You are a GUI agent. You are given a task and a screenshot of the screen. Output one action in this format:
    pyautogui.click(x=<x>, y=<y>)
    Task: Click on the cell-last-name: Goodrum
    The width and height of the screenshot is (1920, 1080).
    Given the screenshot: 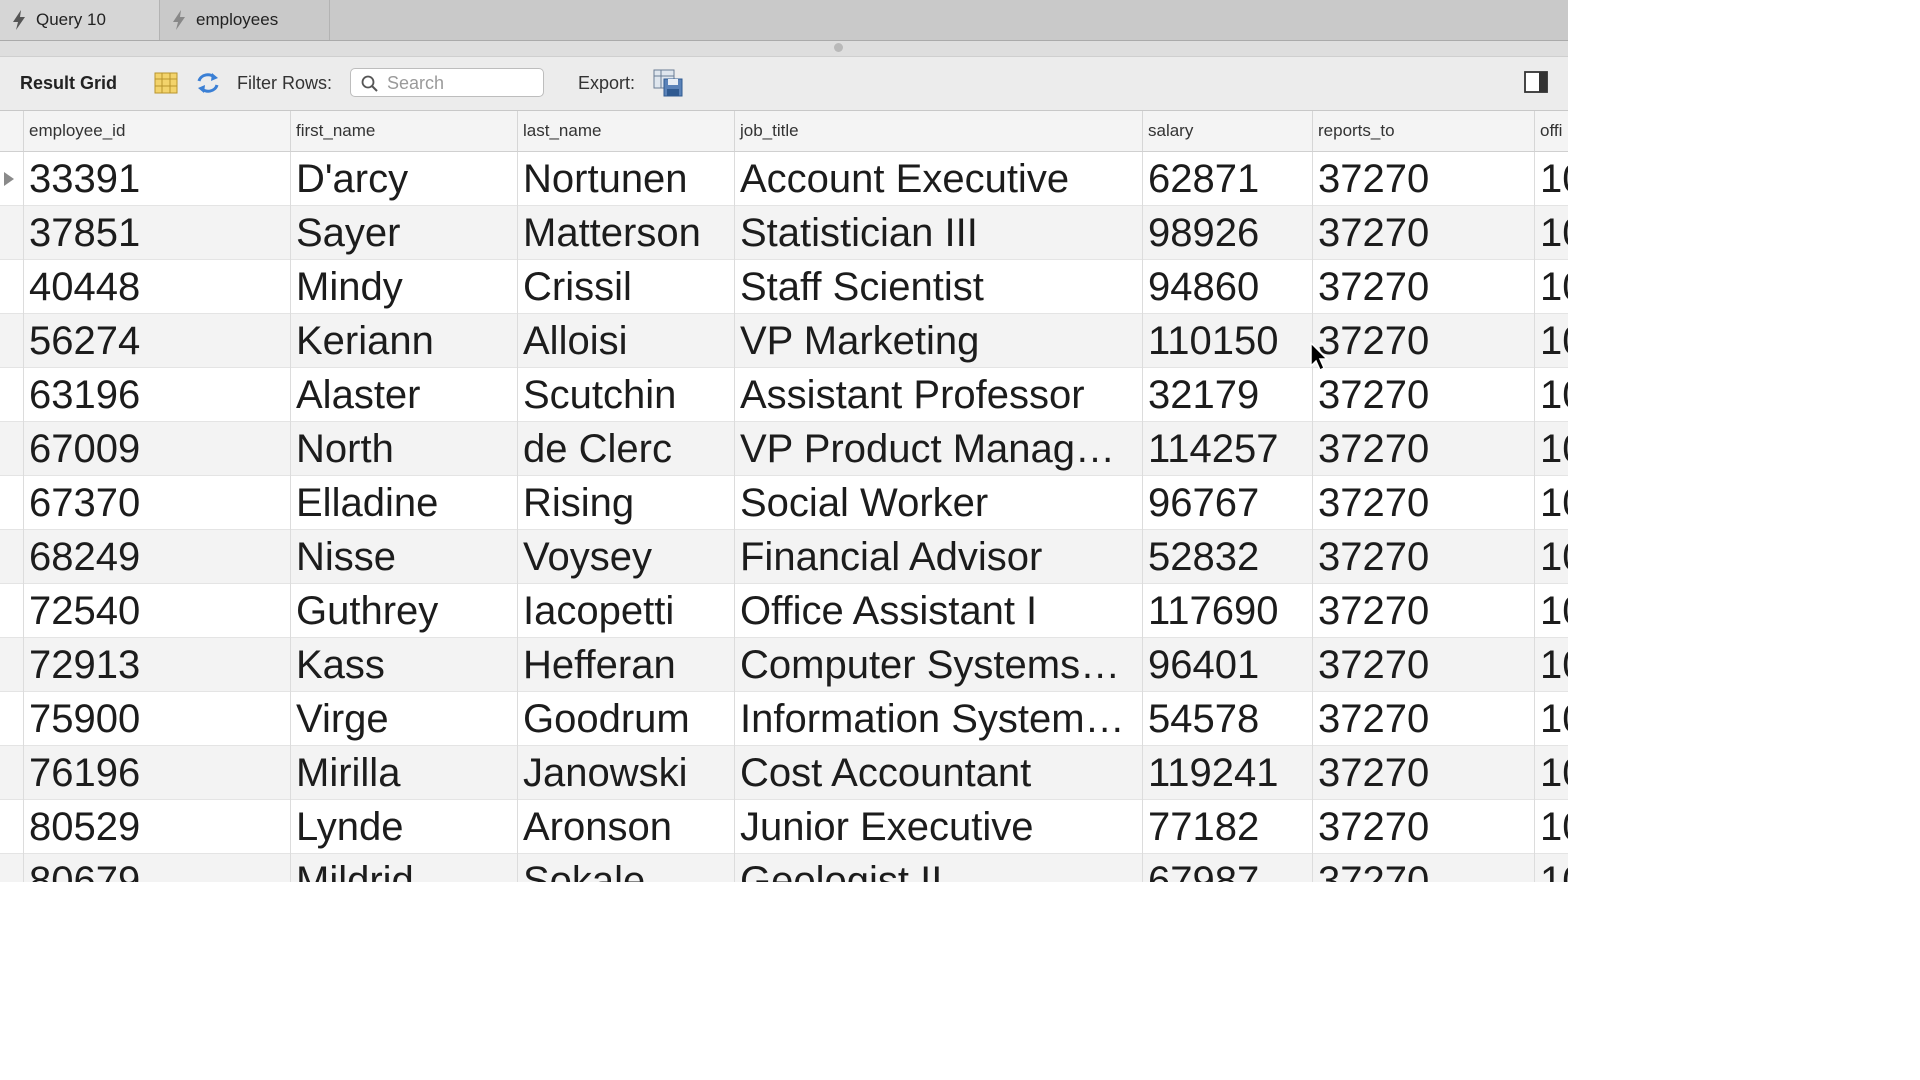 What is the action you would take?
    pyautogui.click(x=625, y=719)
    